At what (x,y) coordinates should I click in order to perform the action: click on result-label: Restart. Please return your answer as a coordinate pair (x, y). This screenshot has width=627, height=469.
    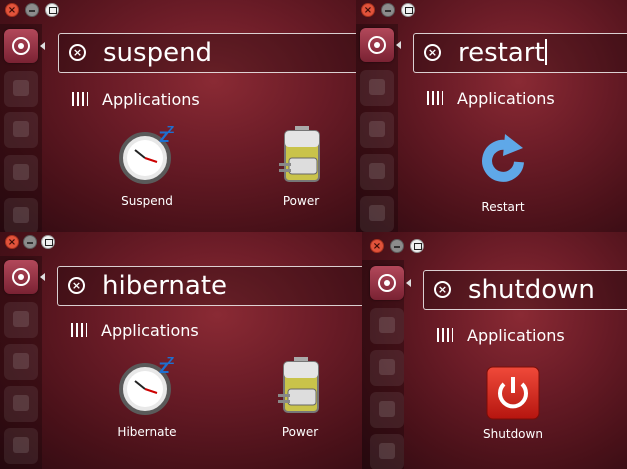
    Looking at the image, I should click on (503, 207).